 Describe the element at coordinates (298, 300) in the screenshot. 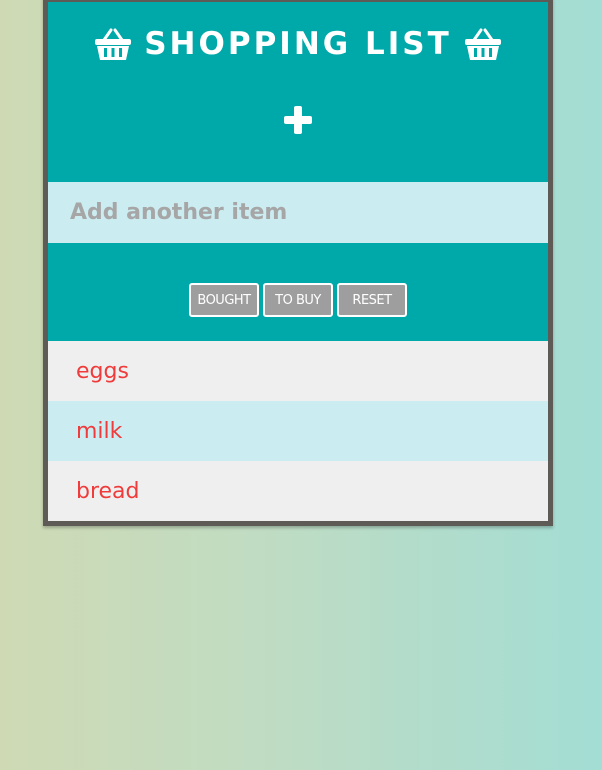

I see `to-buy-button: TO BUY` at that location.